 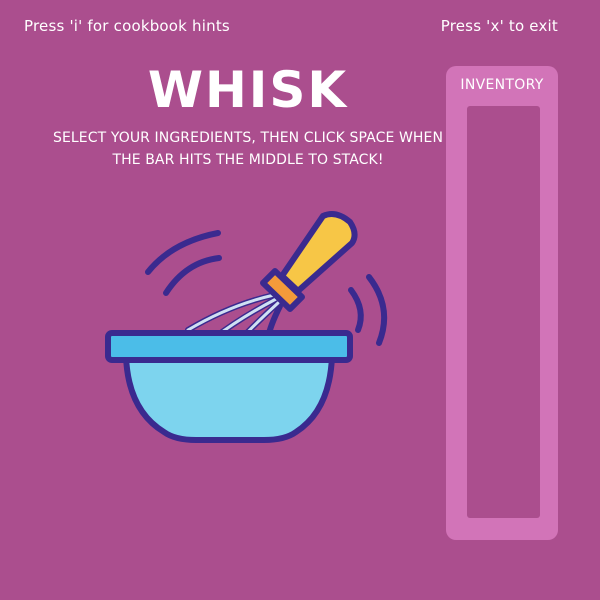 I want to click on bowl-body-icon, so click(x=229, y=398).